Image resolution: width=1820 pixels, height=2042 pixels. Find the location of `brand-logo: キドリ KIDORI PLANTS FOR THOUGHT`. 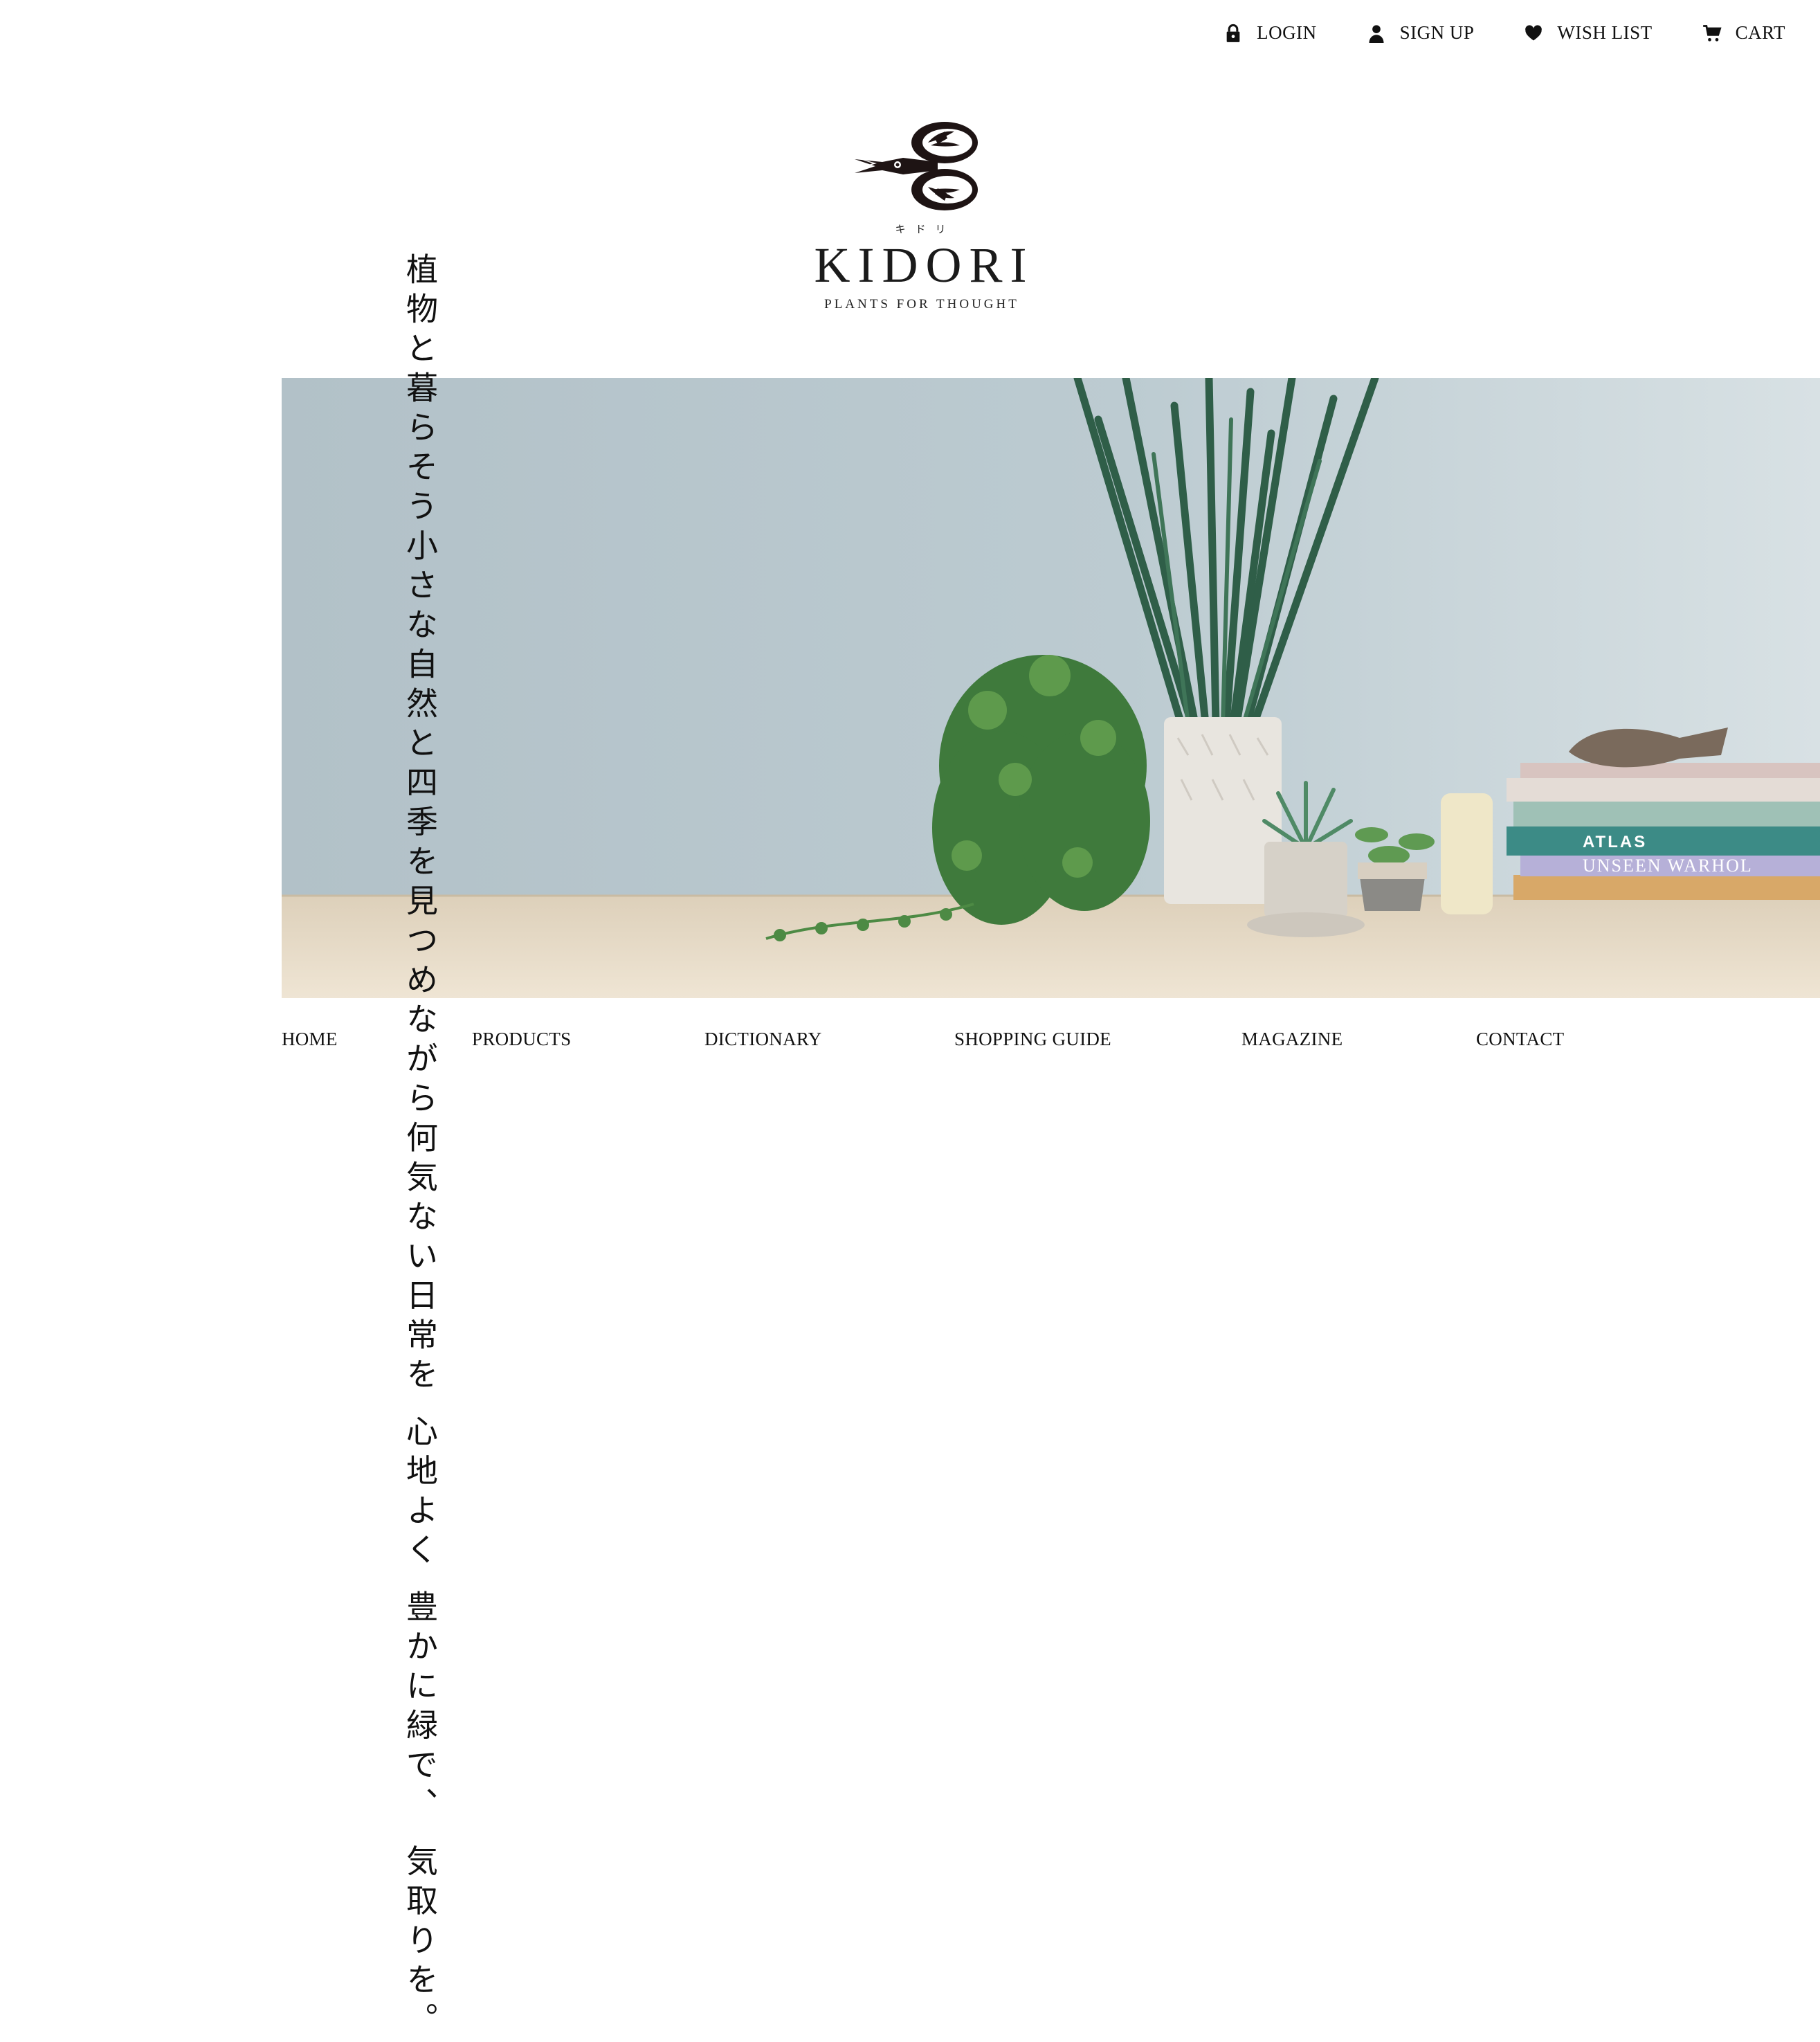

brand-logo: キドリ KIDORI PLANTS FOR THOUGHT is located at coordinates (920, 215).